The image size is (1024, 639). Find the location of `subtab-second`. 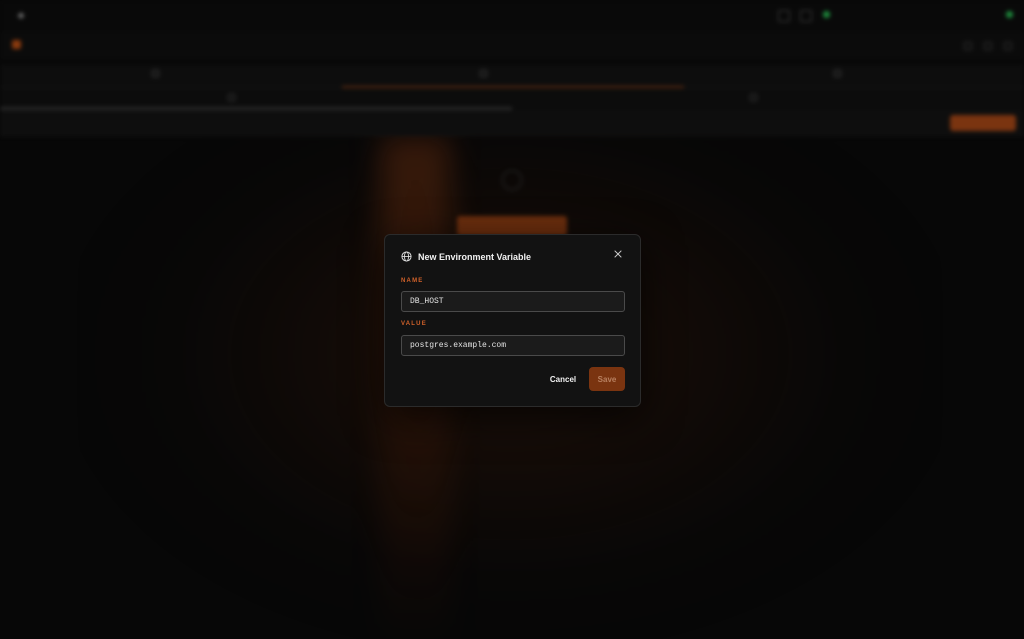

subtab-second is located at coordinates (753, 97).